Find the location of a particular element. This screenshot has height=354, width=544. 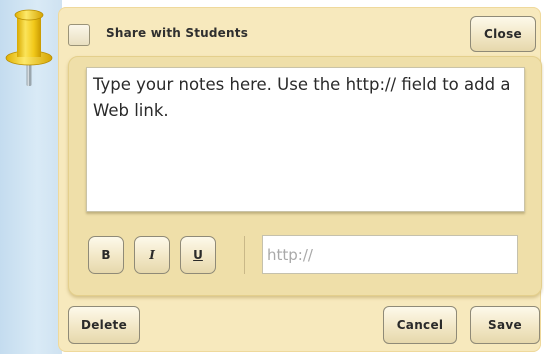

web-link-input is located at coordinates (390, 254).